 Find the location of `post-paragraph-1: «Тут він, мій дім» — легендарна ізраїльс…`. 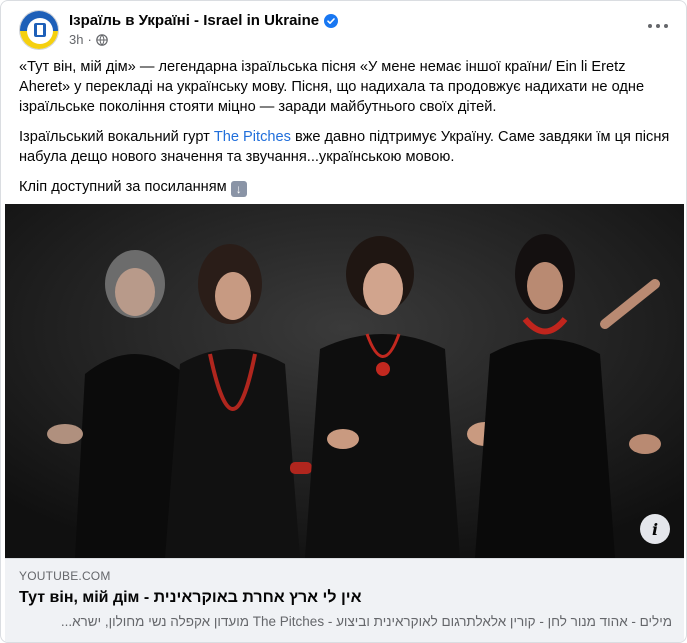

post-paragraph-1: «Тут він, мій дім» — легендарна ізраїльс… is located at coordinates (332, 87).